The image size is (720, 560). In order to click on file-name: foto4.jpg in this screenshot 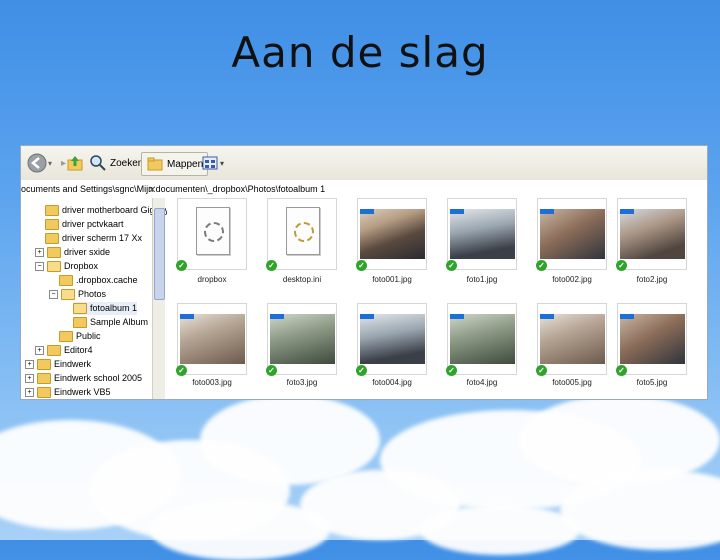, I will do `click(482, 382)`.